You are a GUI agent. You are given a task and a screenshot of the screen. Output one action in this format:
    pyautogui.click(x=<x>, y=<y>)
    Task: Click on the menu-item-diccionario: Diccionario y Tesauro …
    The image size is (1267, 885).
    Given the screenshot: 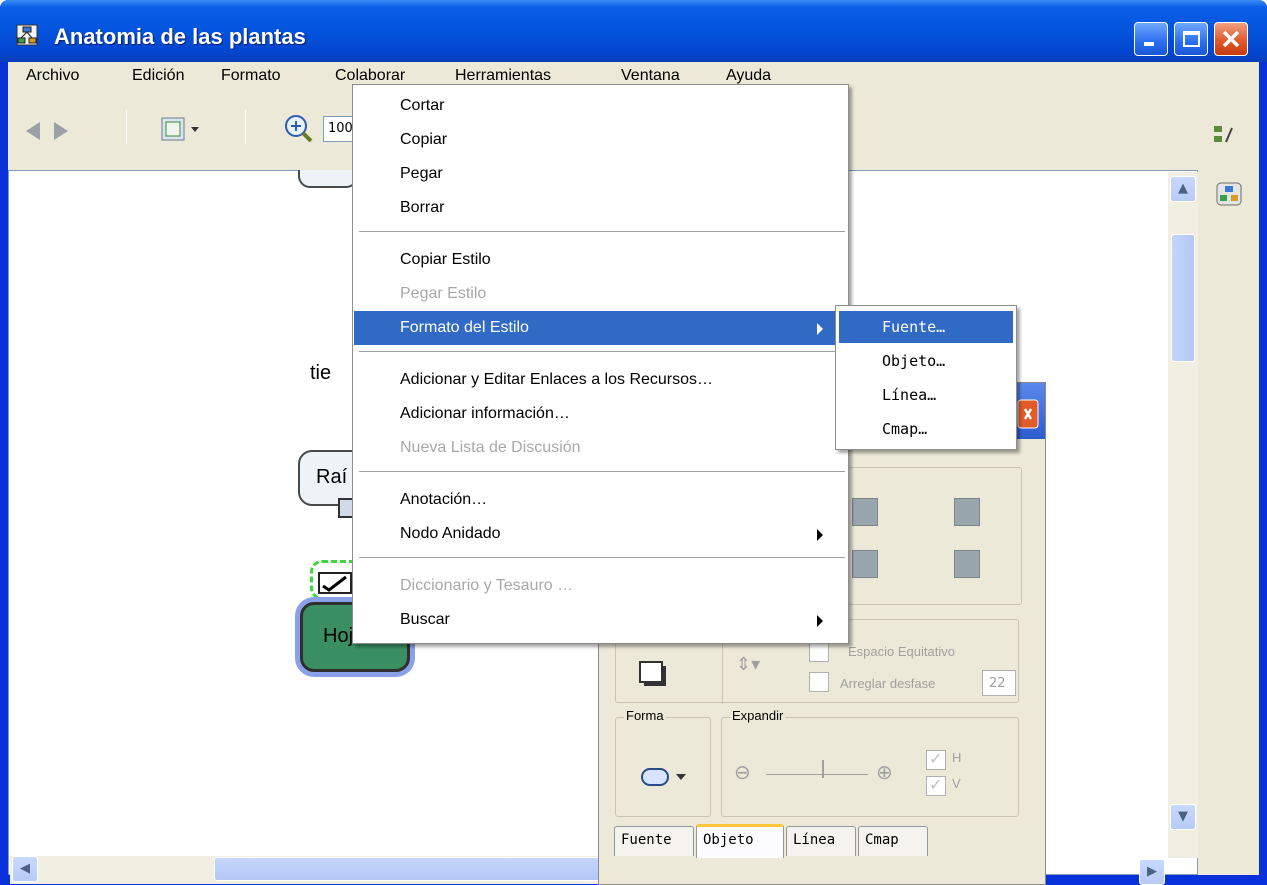 What is the action you would take?
    pyautogui.click(x=600, y=586)
    